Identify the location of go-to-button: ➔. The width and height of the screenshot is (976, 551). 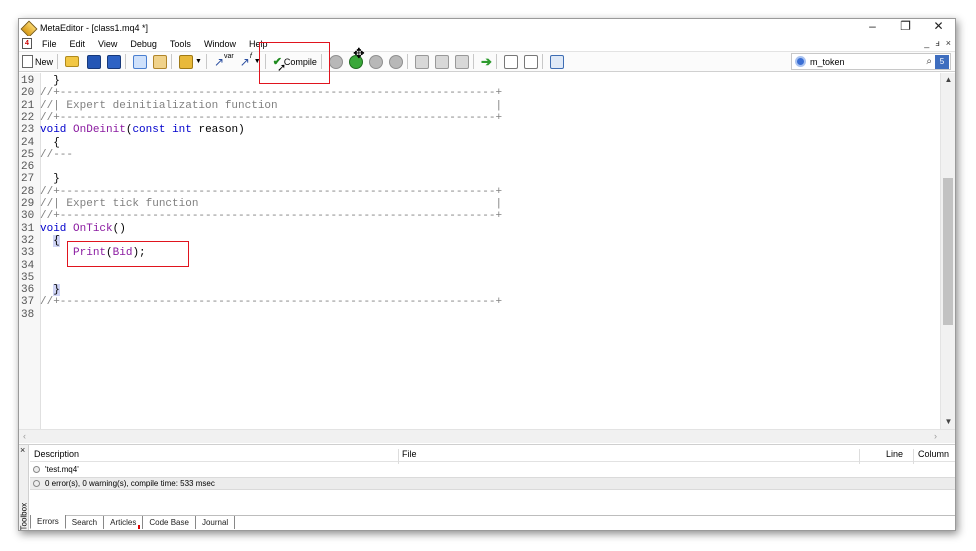
(486, 61).